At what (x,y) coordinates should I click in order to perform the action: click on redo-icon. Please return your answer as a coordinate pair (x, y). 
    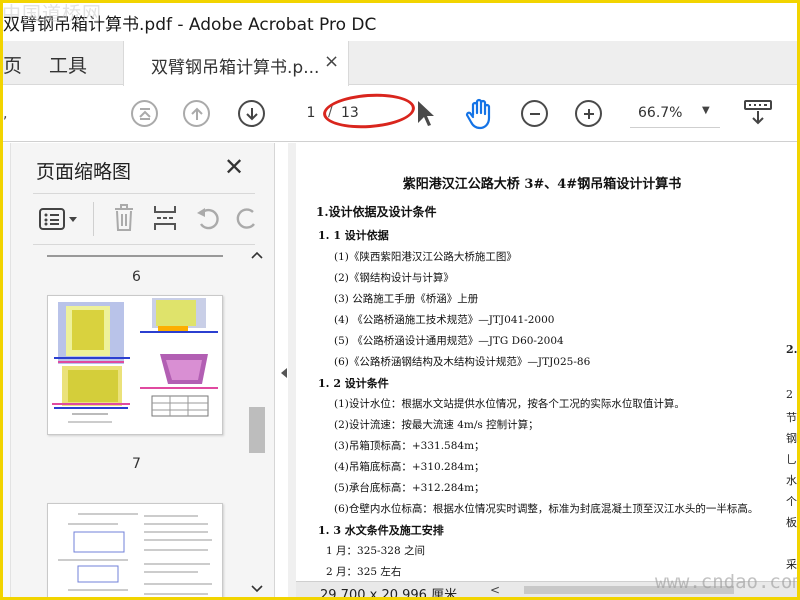
    Looking at the image, I should click on (244, 219).